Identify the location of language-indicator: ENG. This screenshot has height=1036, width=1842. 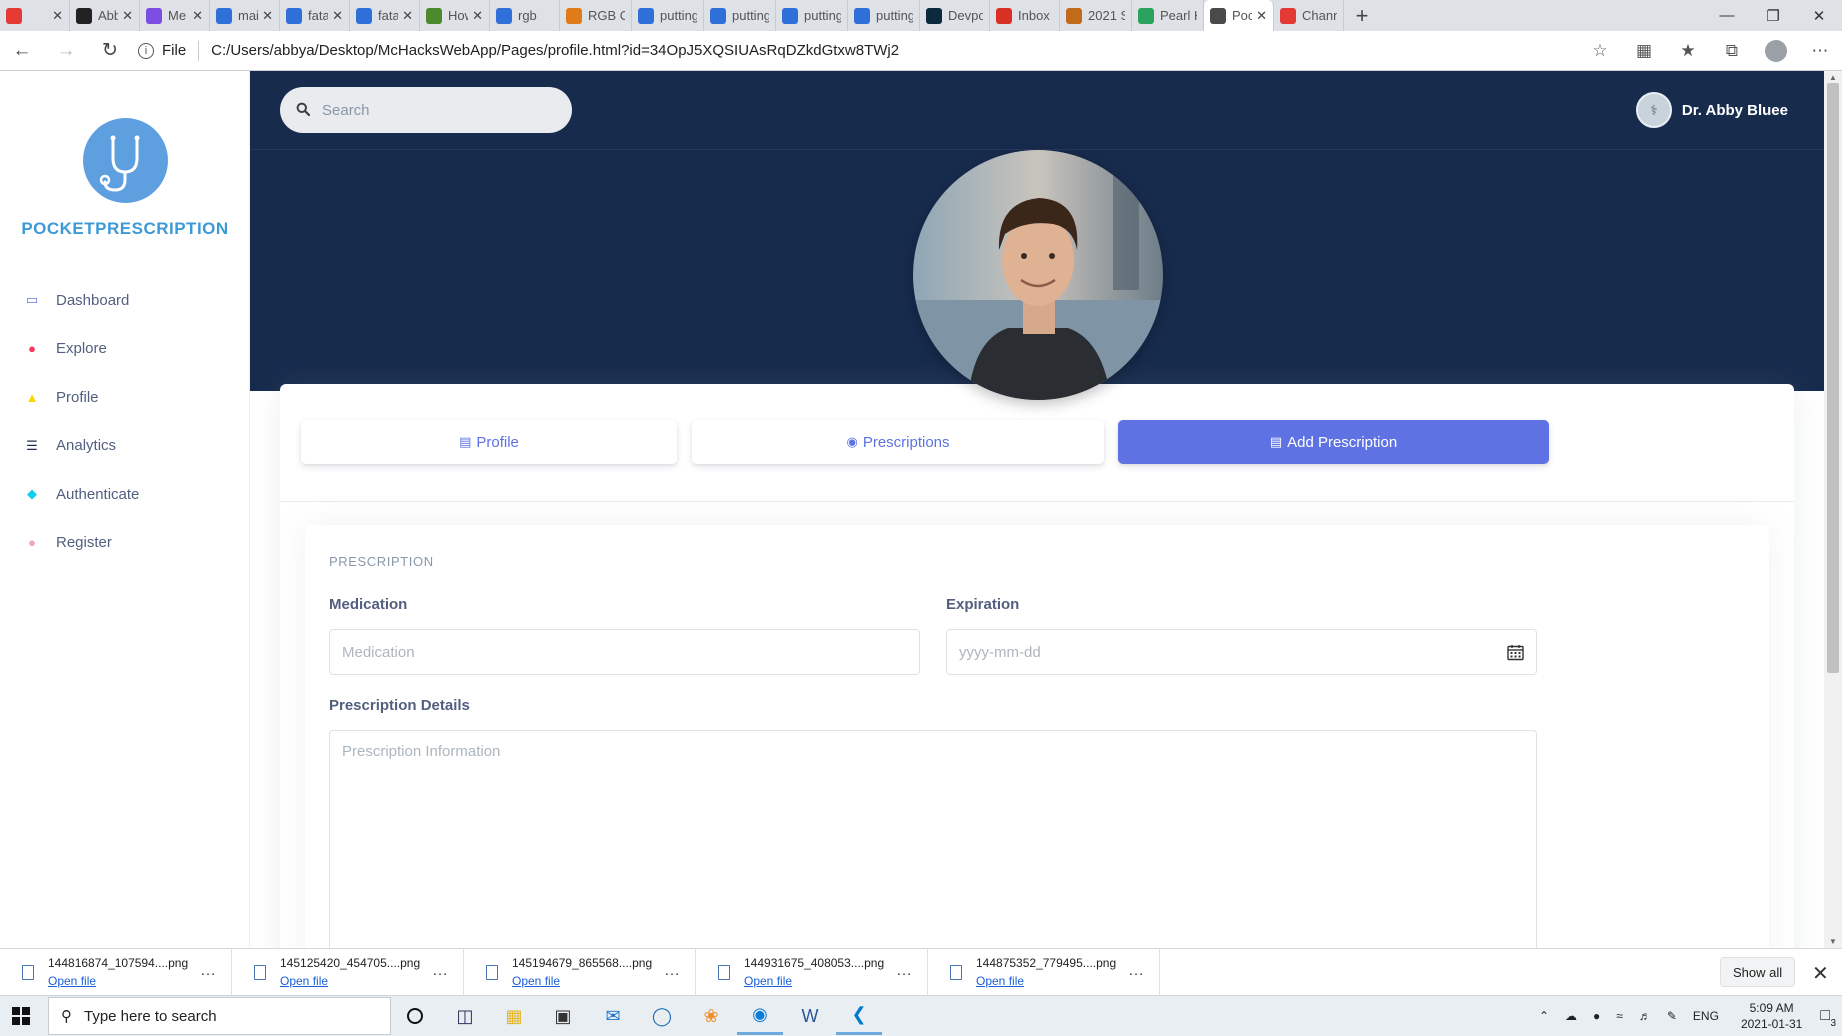
(1706, 1016).